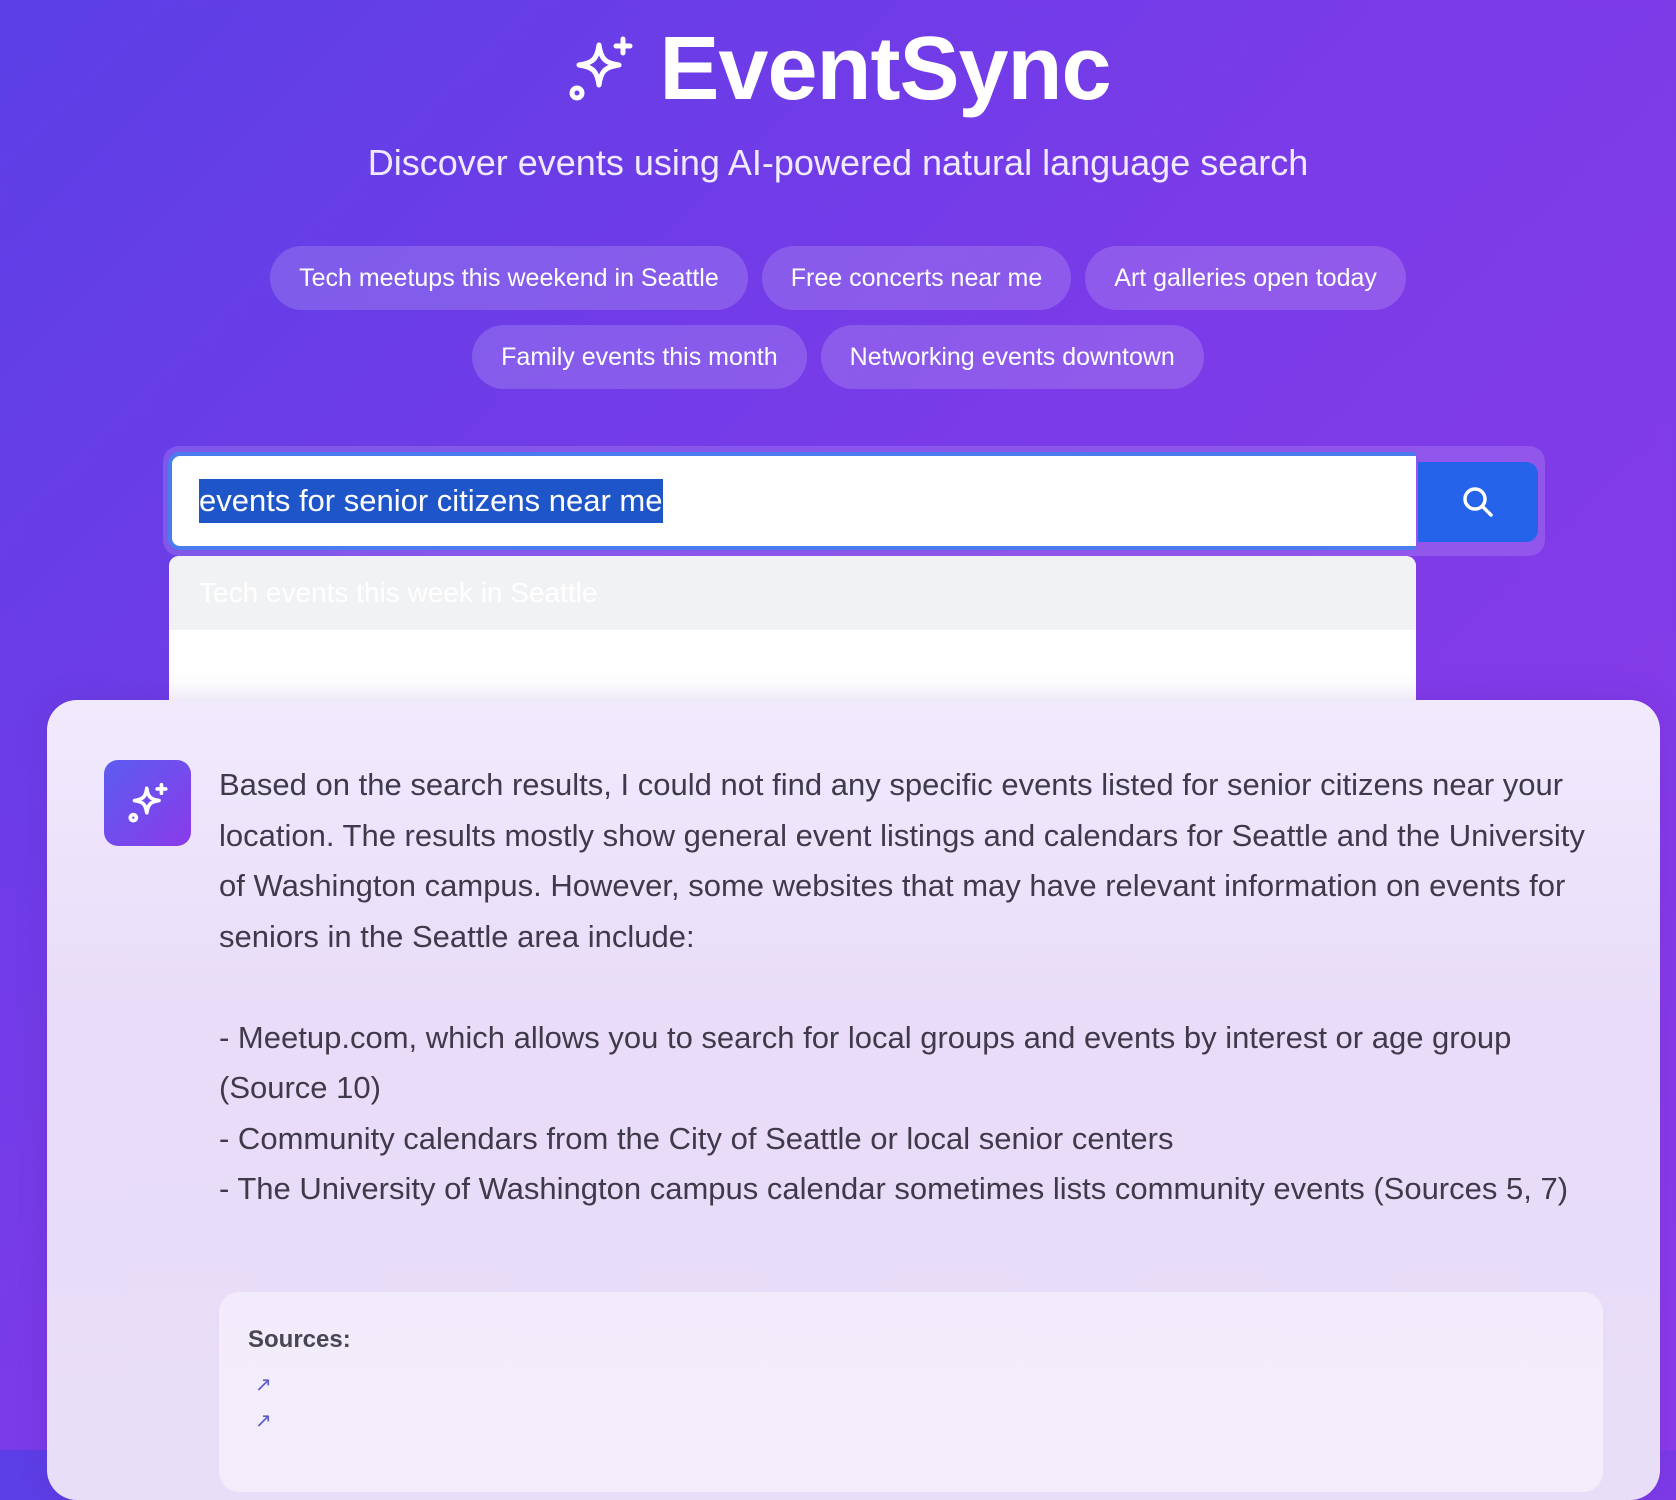 This screenshot has height=1500, width=1676. I want to click on suggestion-chip: Art galleries open today, so click(1245, 278).